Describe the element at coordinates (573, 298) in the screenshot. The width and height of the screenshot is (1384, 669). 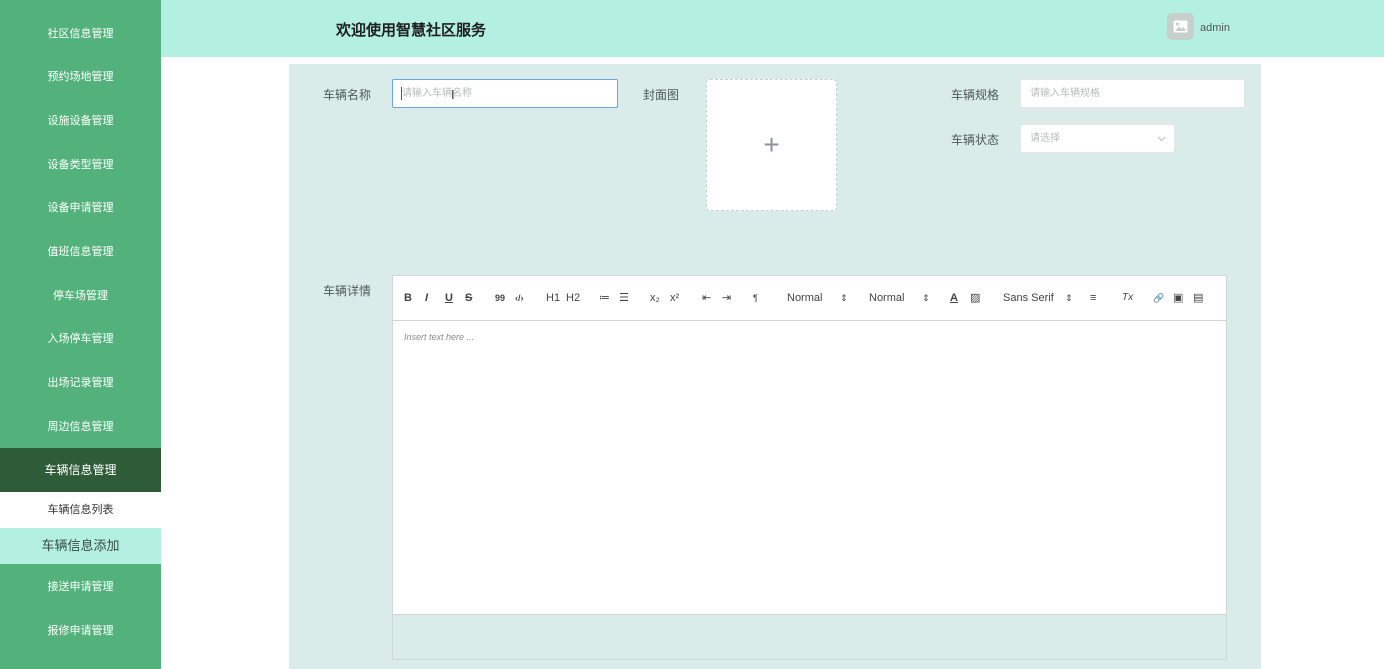
I see `header-2-icon: H2` at that location.